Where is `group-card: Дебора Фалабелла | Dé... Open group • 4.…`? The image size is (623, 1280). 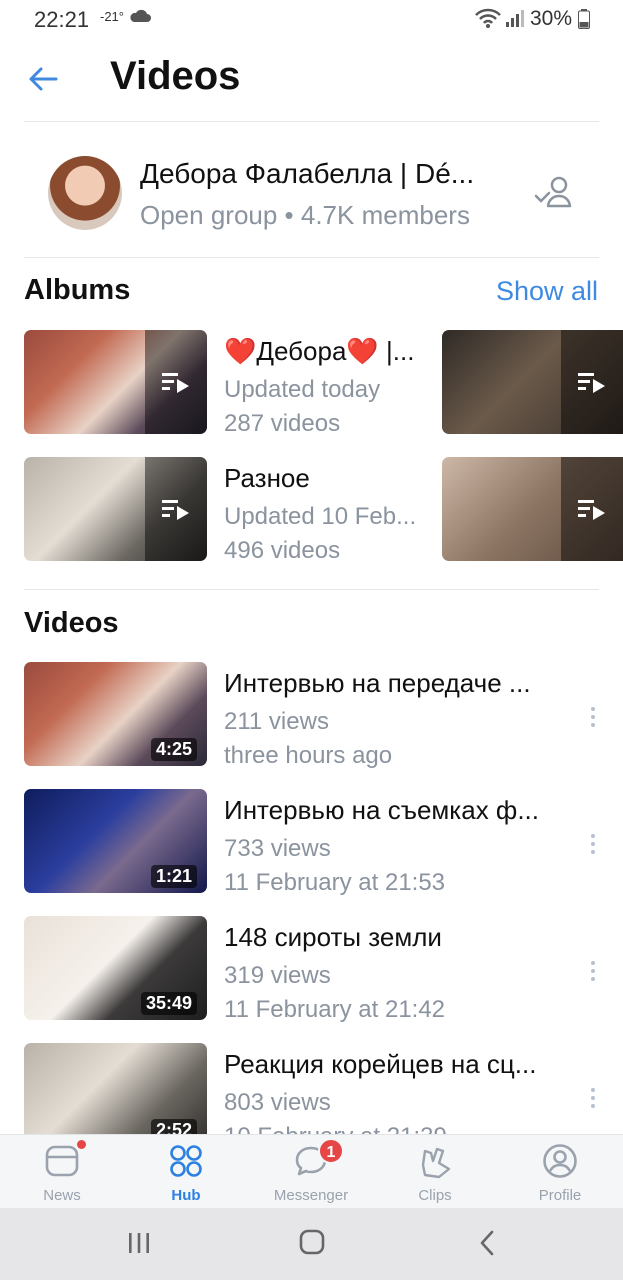 group-card: Дебора Фалабелла | Dé... Open group • 4.… is located at coordinates (311, 194).